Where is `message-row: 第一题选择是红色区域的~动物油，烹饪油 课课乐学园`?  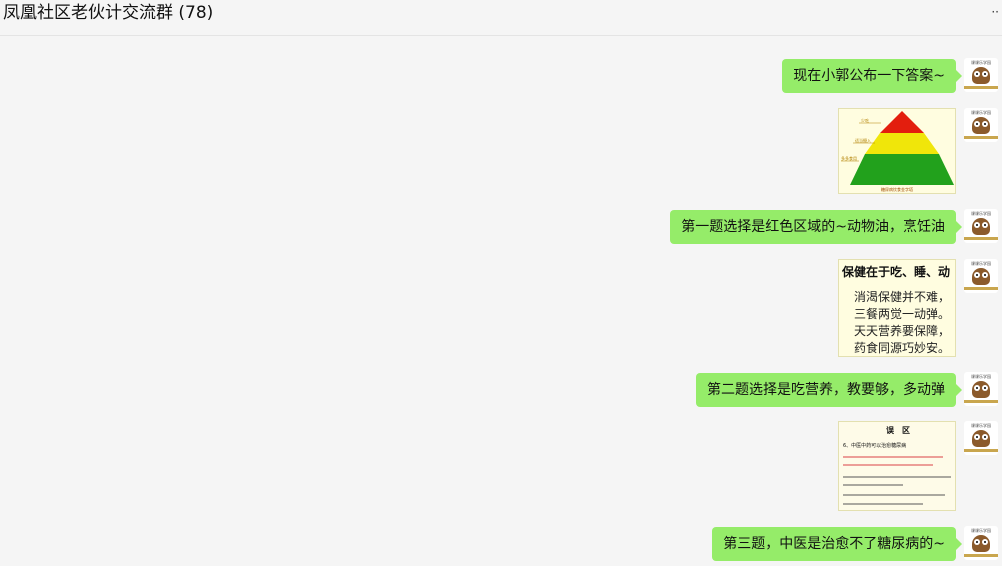 message-row: 第一题选择是红色区域的~动物油，烹饪油 课课乐学园 is located at coordinates (501, 229).